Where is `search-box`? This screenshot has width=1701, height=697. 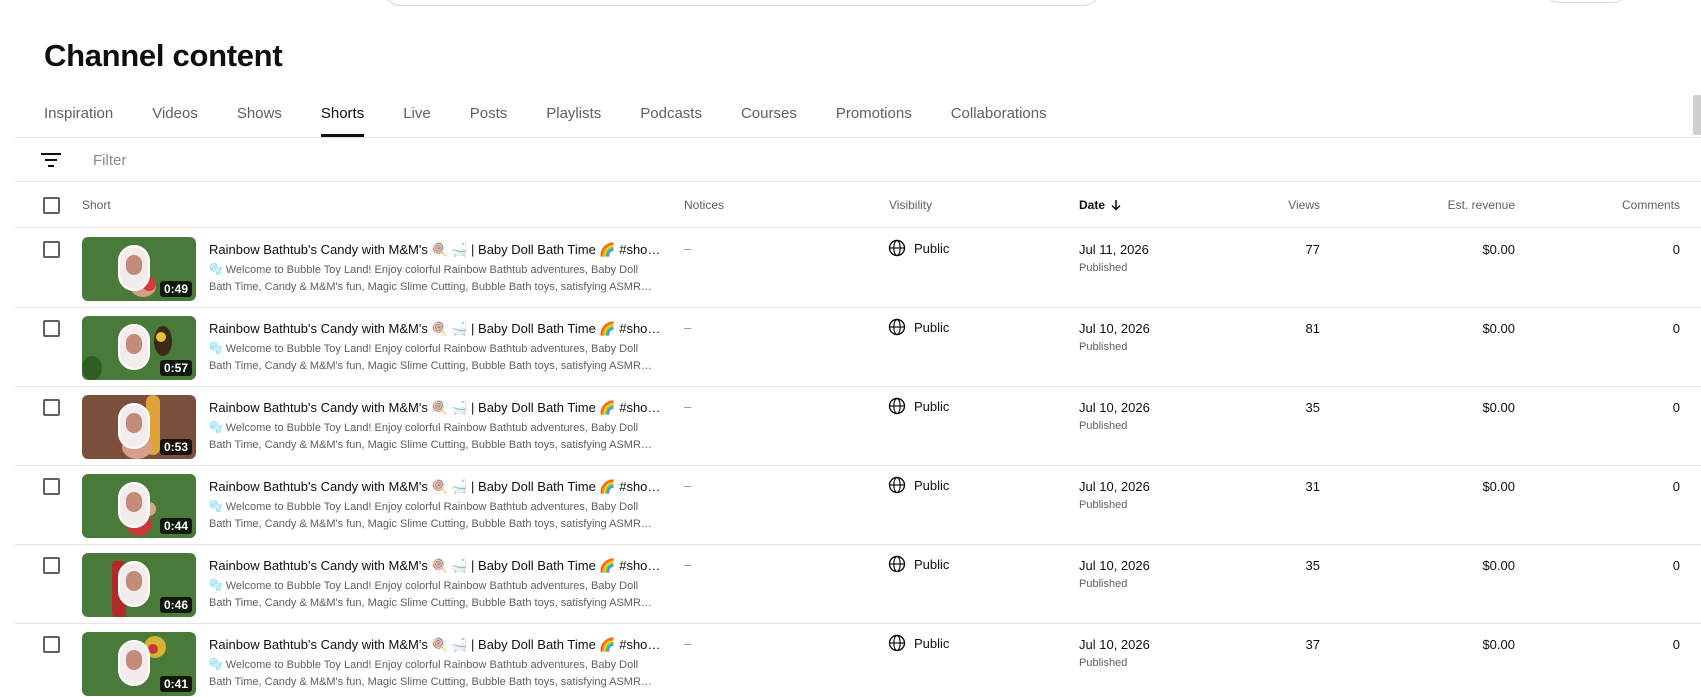 search-box is located at coordinates (742, 3).